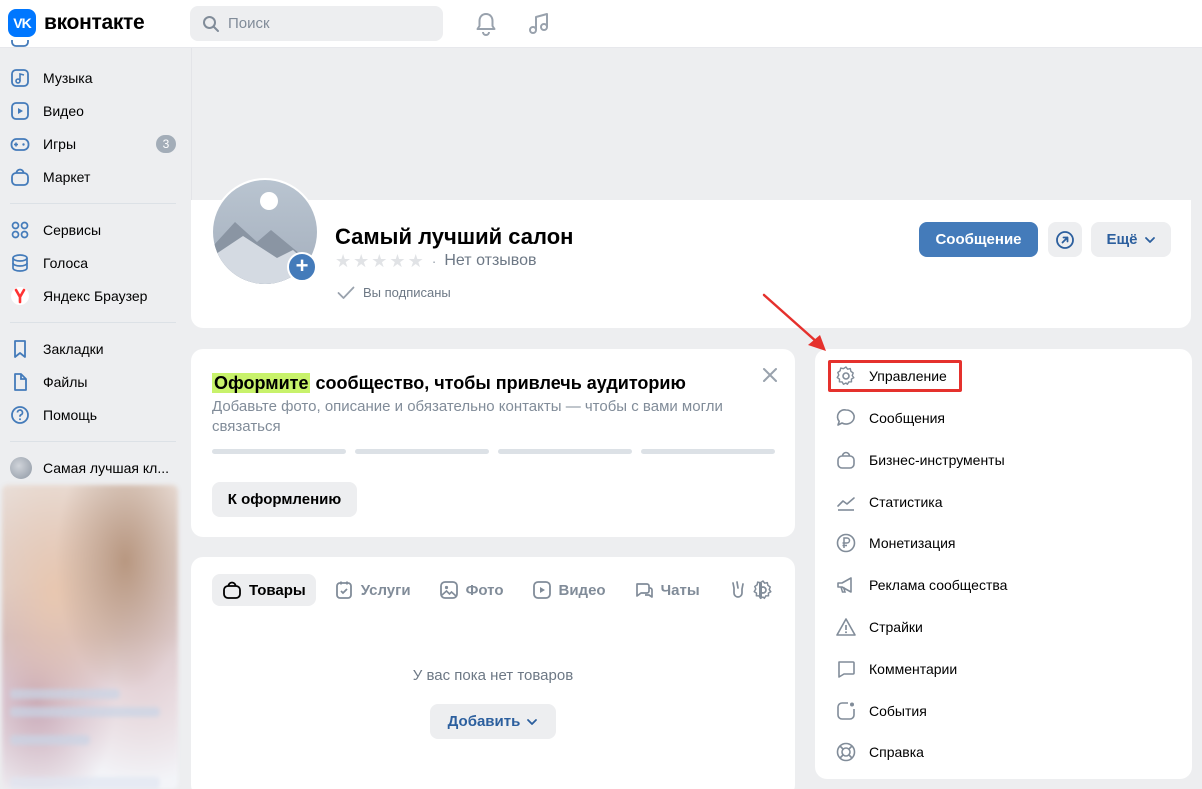  Describe the element at coordinates (316, 23) in the screenshot. I see `search-input: Поиск` at that location.